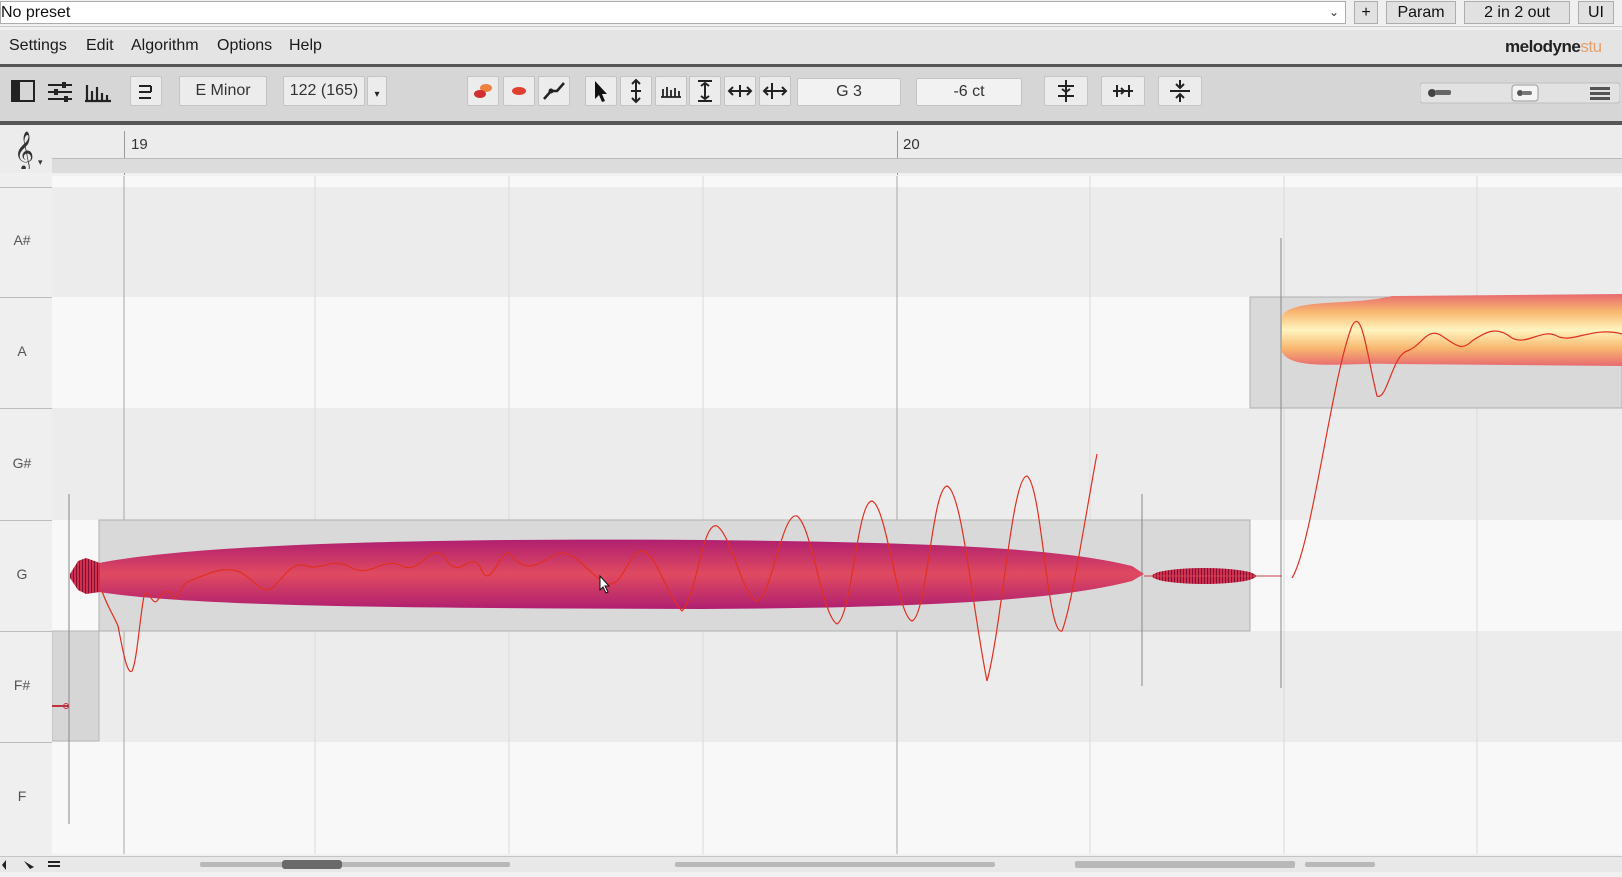  Describe the element at coordinates (244, 46) in the screenshot. I see `menu-options: Options` at that location.